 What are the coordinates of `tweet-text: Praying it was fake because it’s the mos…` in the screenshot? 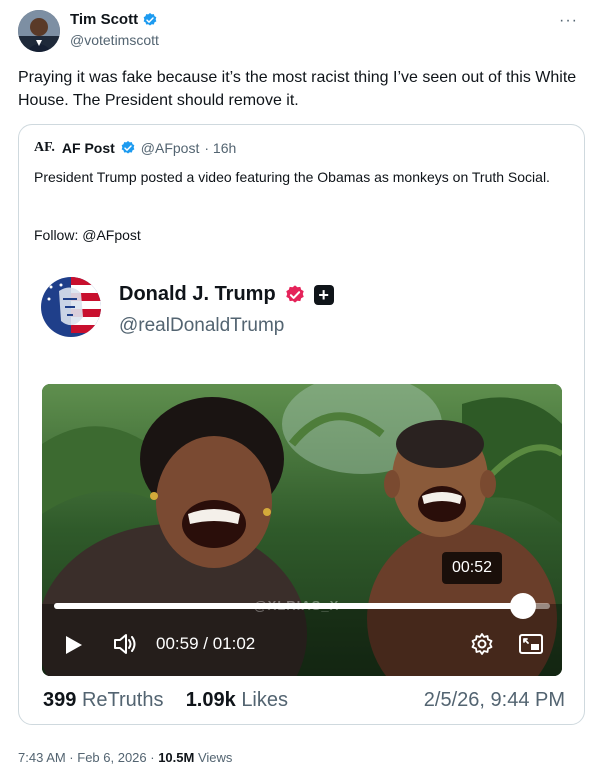 It's located at (297, 89).